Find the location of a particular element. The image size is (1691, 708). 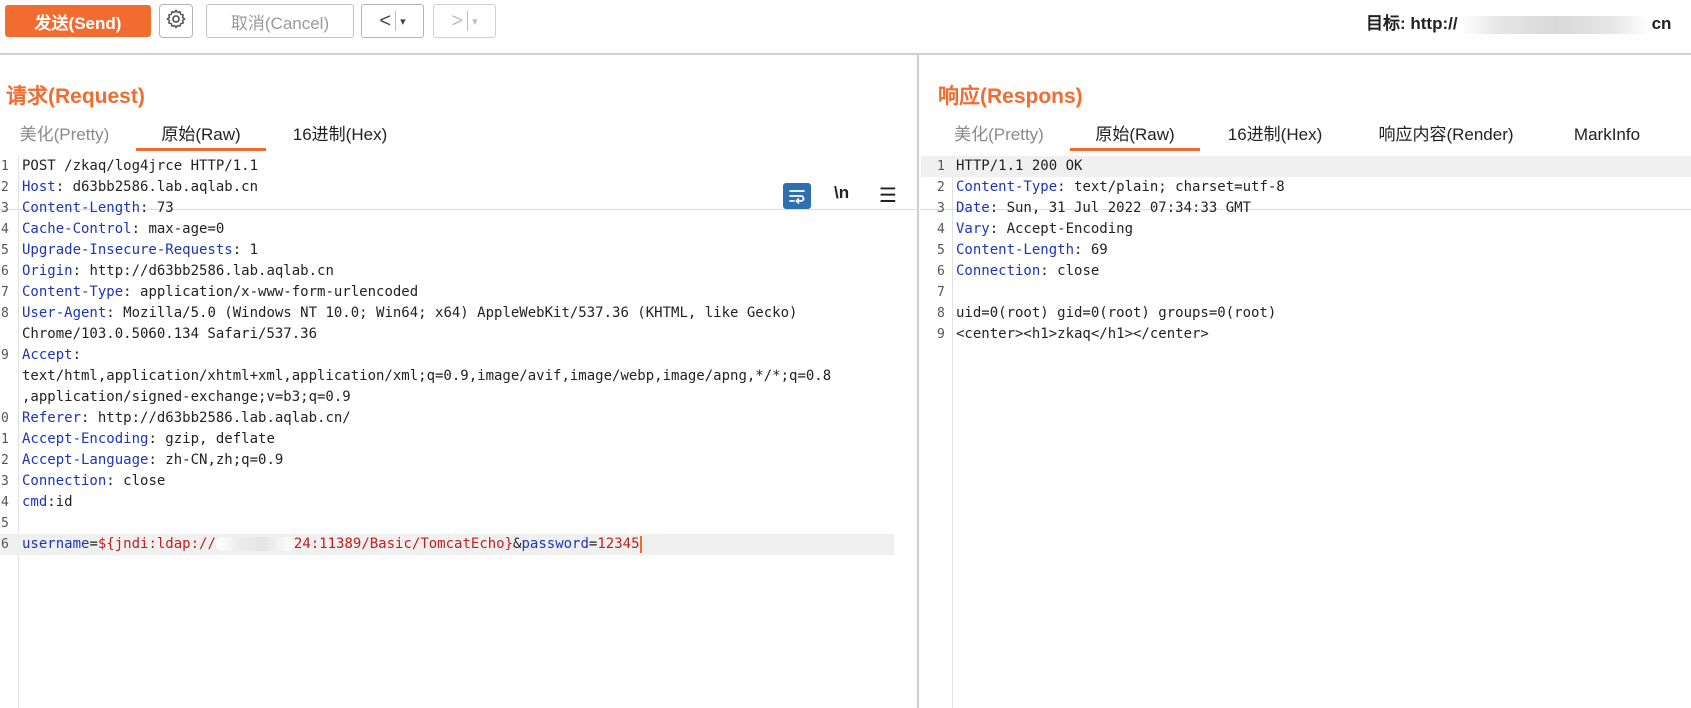

header-value: http://d63bb2586.lab.aqlab.cn/ is located at coordinates (224, 418).